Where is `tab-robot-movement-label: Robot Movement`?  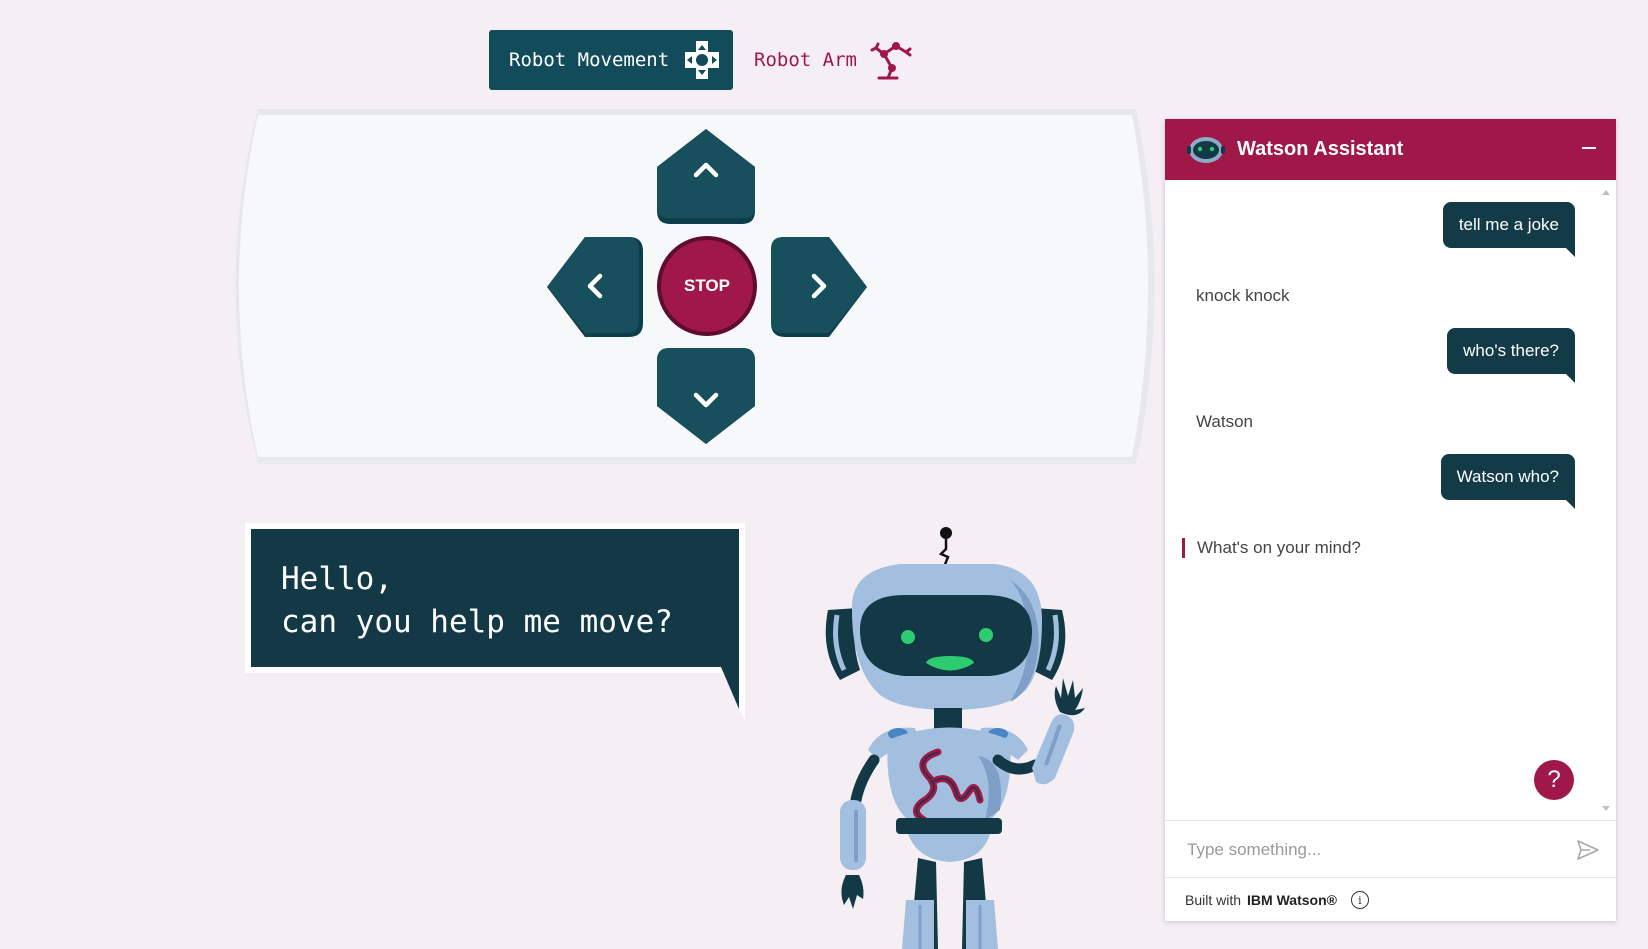 tab-robot-movement-label: Robot Movement is located at coordinates (589, 60).